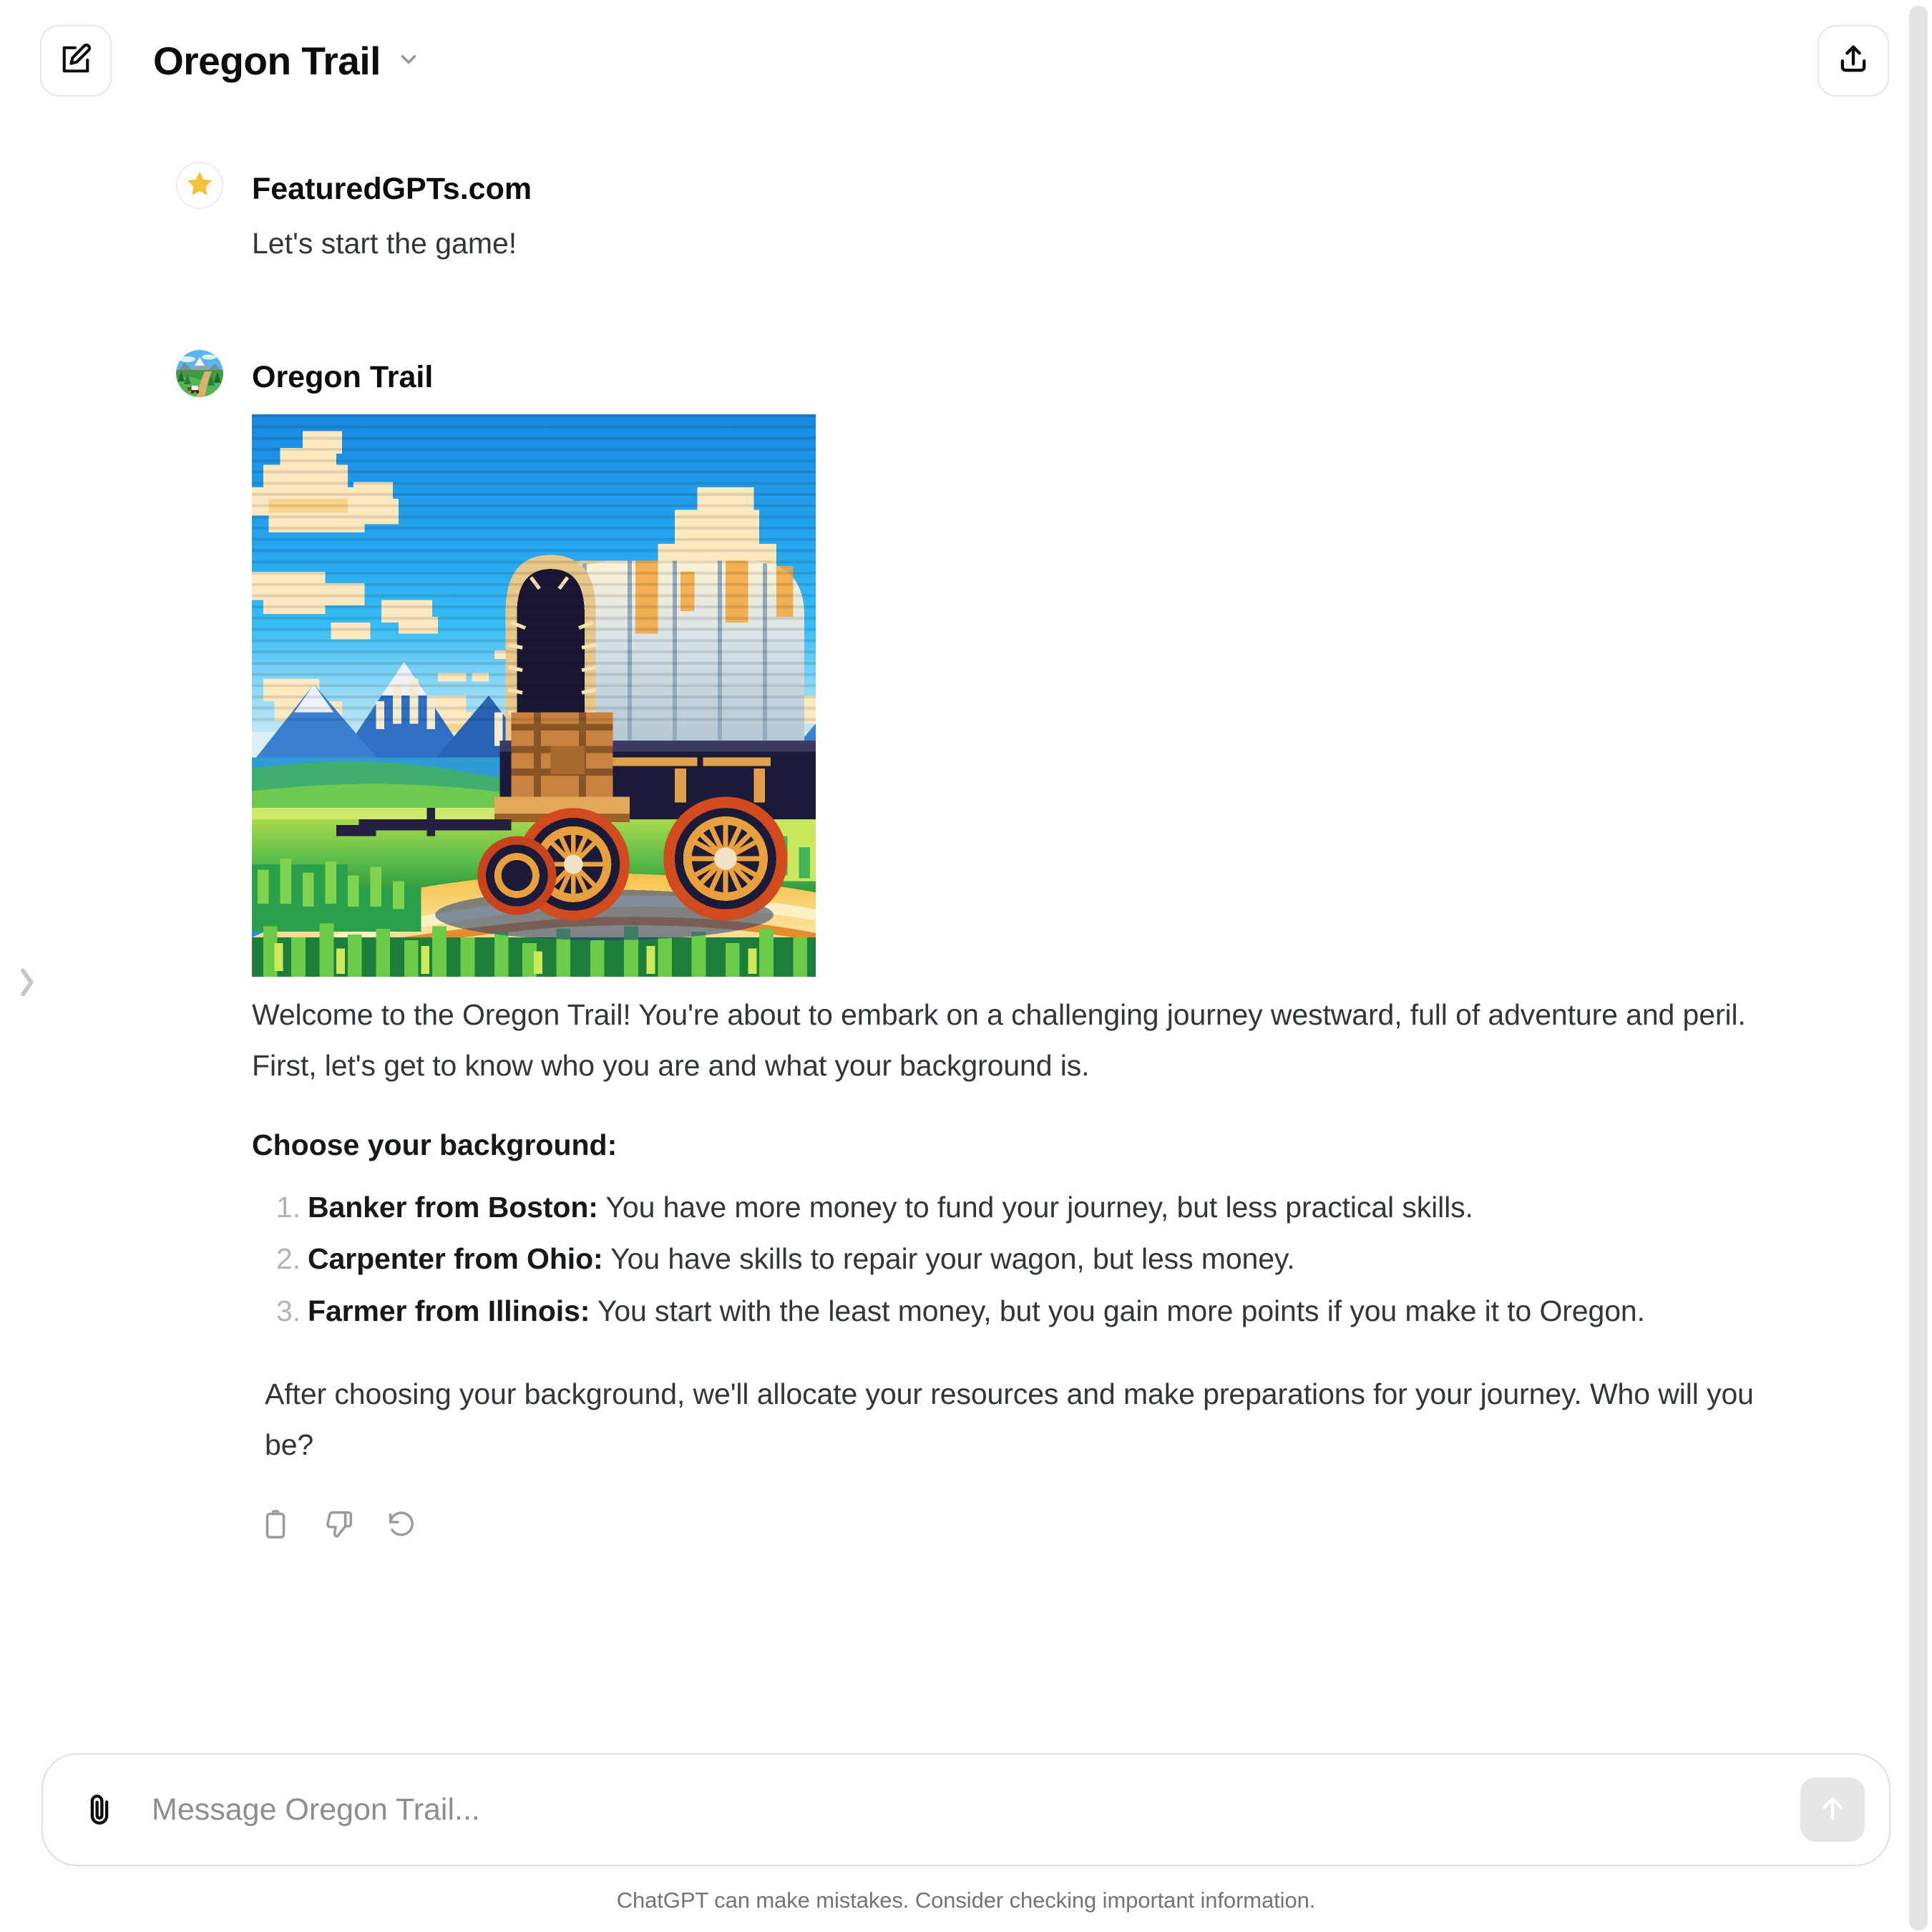 The height and width of the screenshot is (1932, 1932). Describe the element at coordinates (1010, 377) in the screenshot. I see `message-header: Oregon Trail` at that location.